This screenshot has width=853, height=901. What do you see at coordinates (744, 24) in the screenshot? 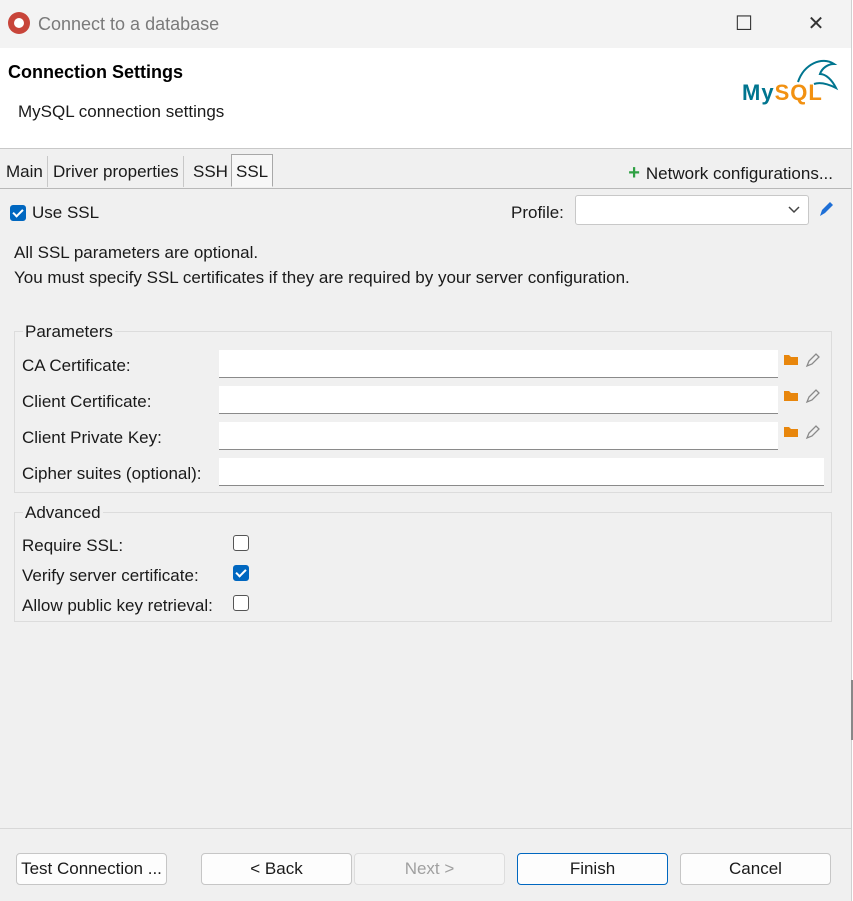
I see `maximize-button: ☐` at bounding box center [744, 24].